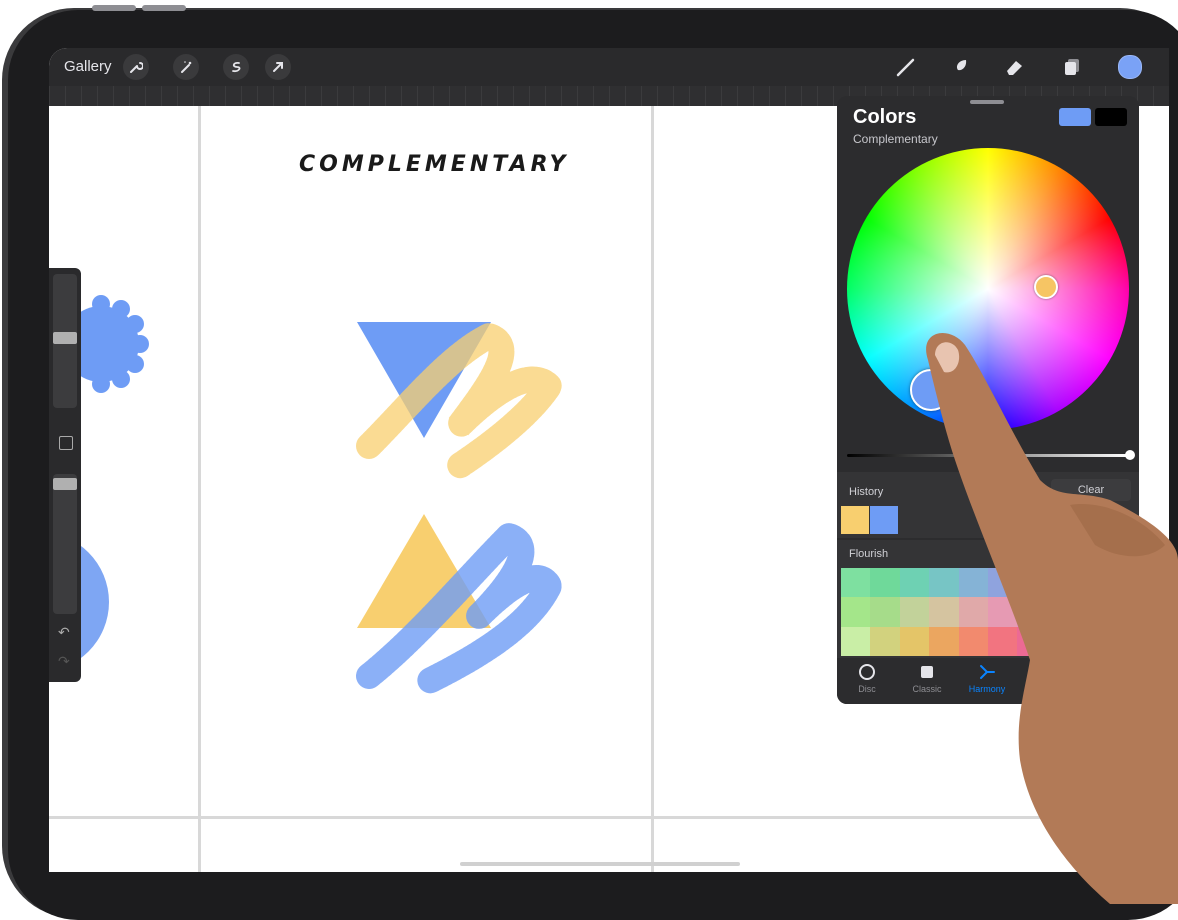 The image size is (1178, 920). I want to click on opacity-handle, so click(65, 484).